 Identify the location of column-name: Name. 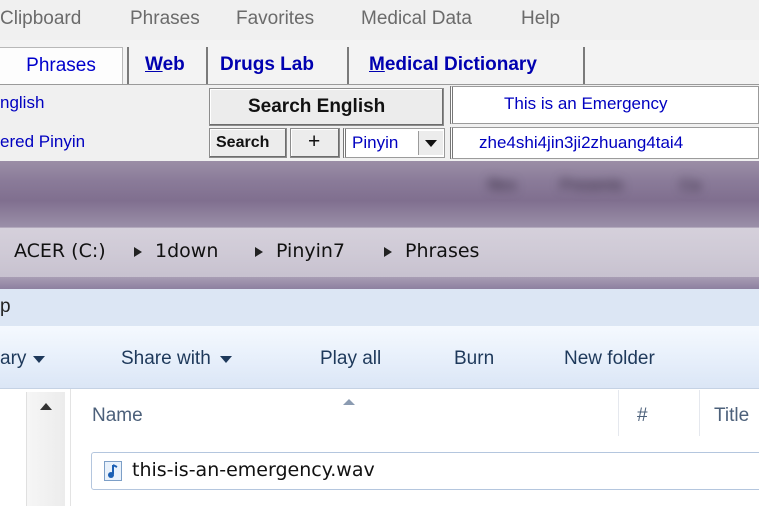
(117, 416).